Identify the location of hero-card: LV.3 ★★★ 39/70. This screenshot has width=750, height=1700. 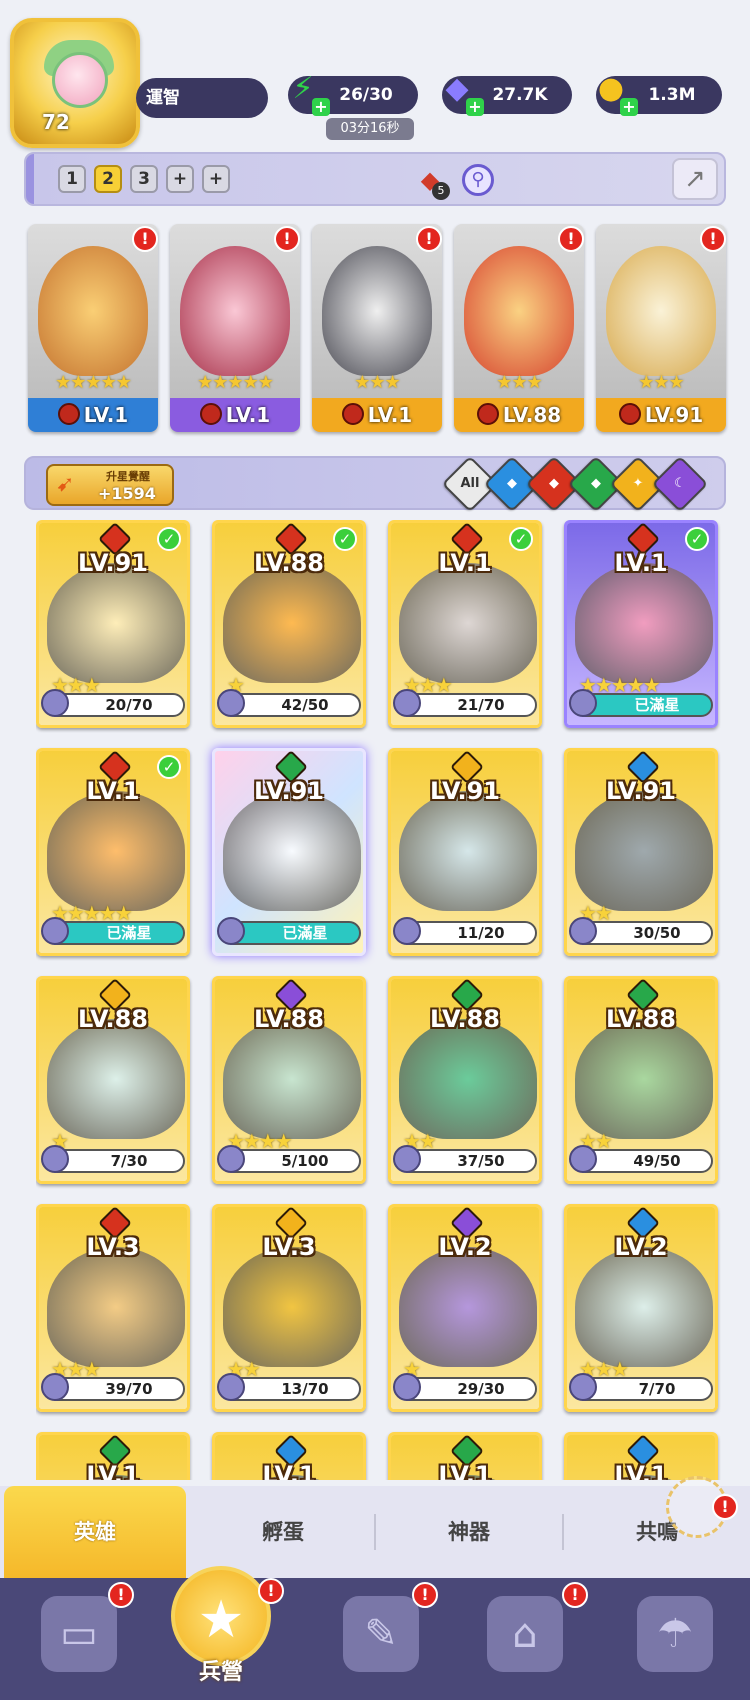
(113, 1308).